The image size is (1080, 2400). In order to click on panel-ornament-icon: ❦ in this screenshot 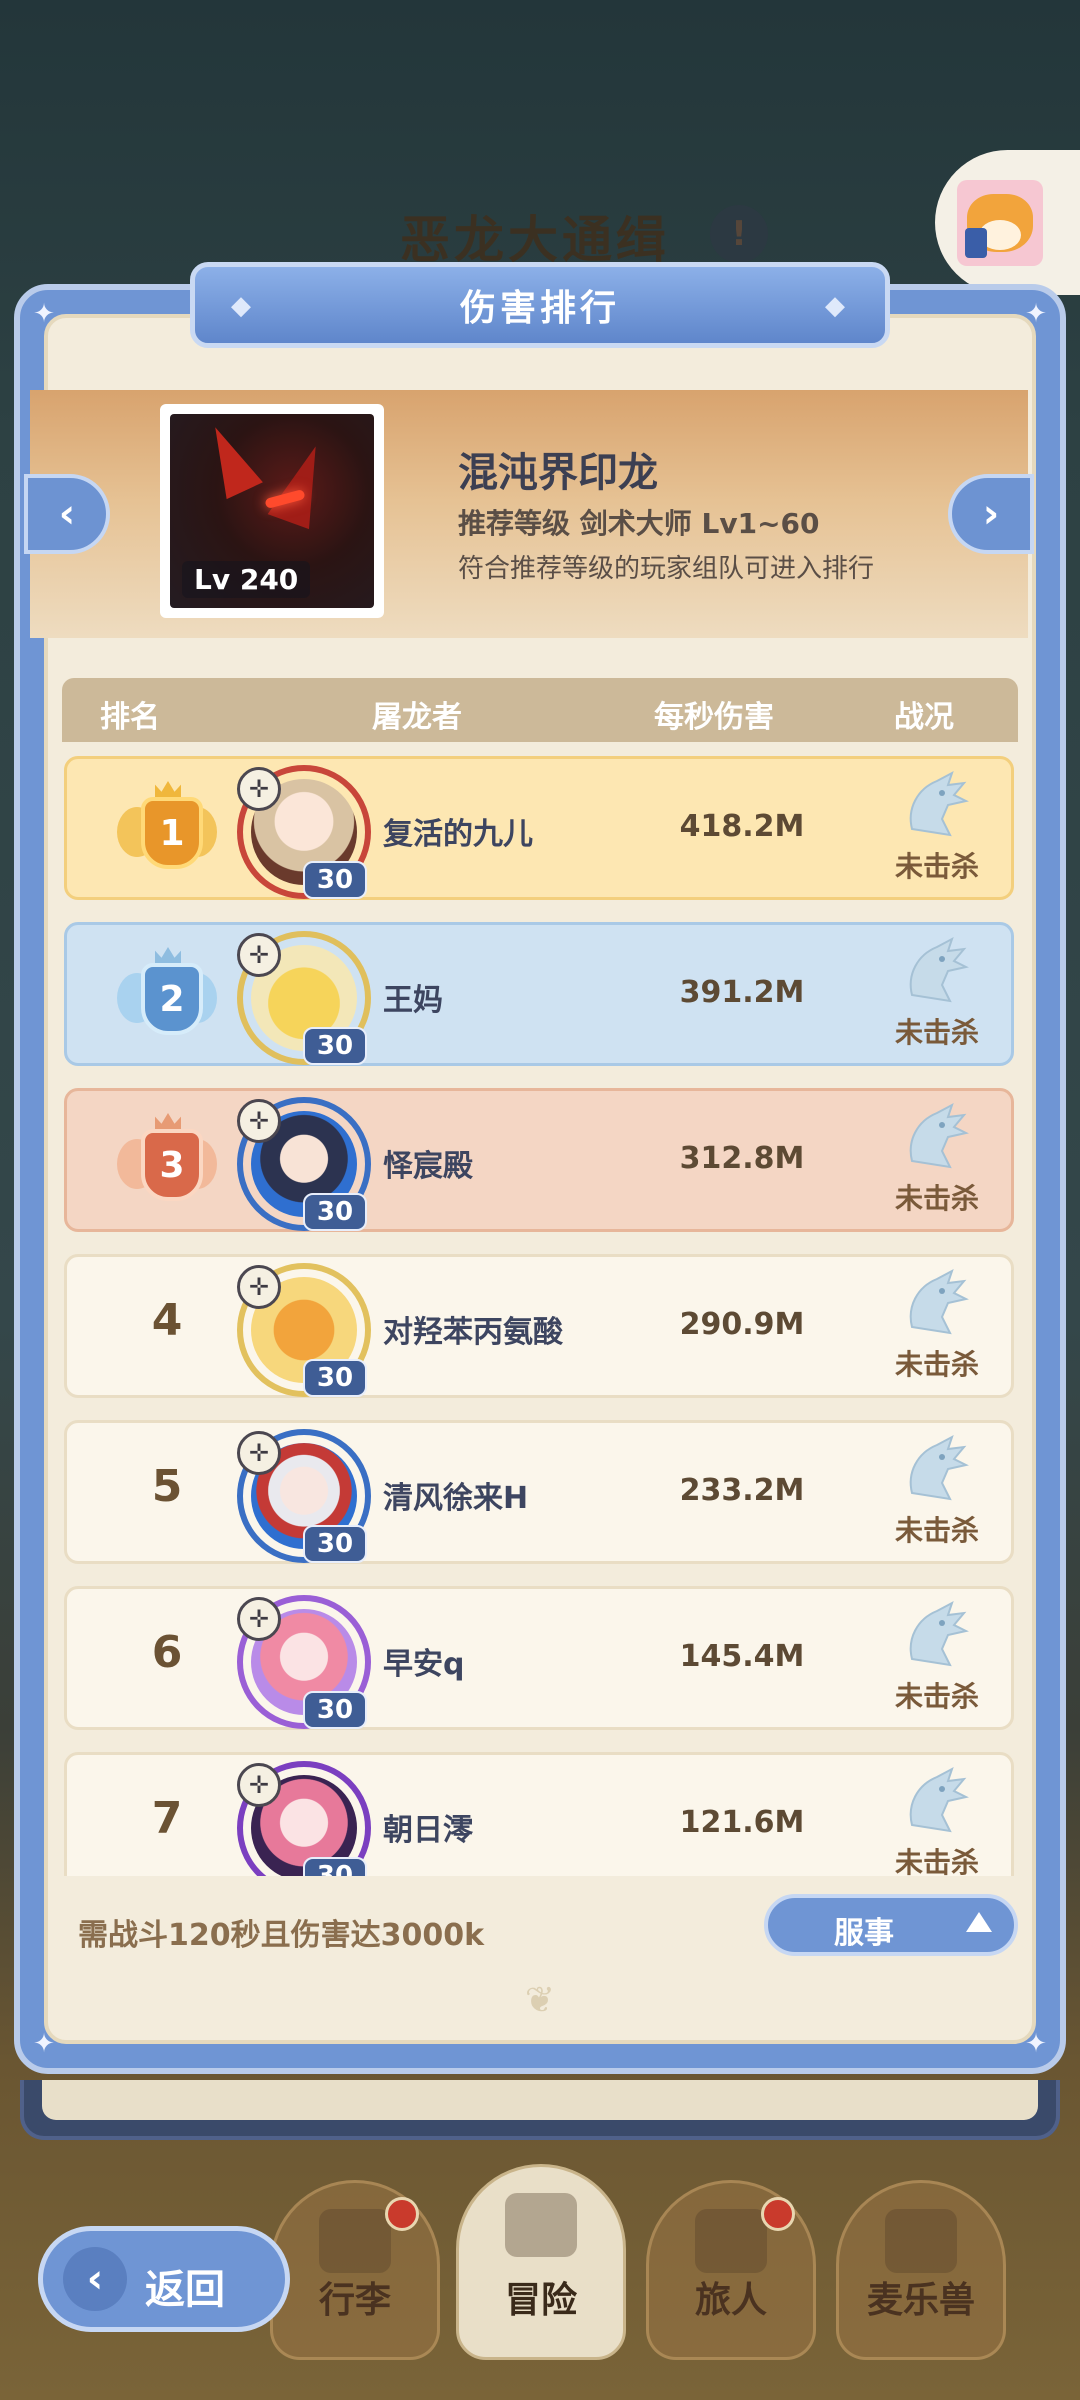, I will do `click(540, 2000)`.